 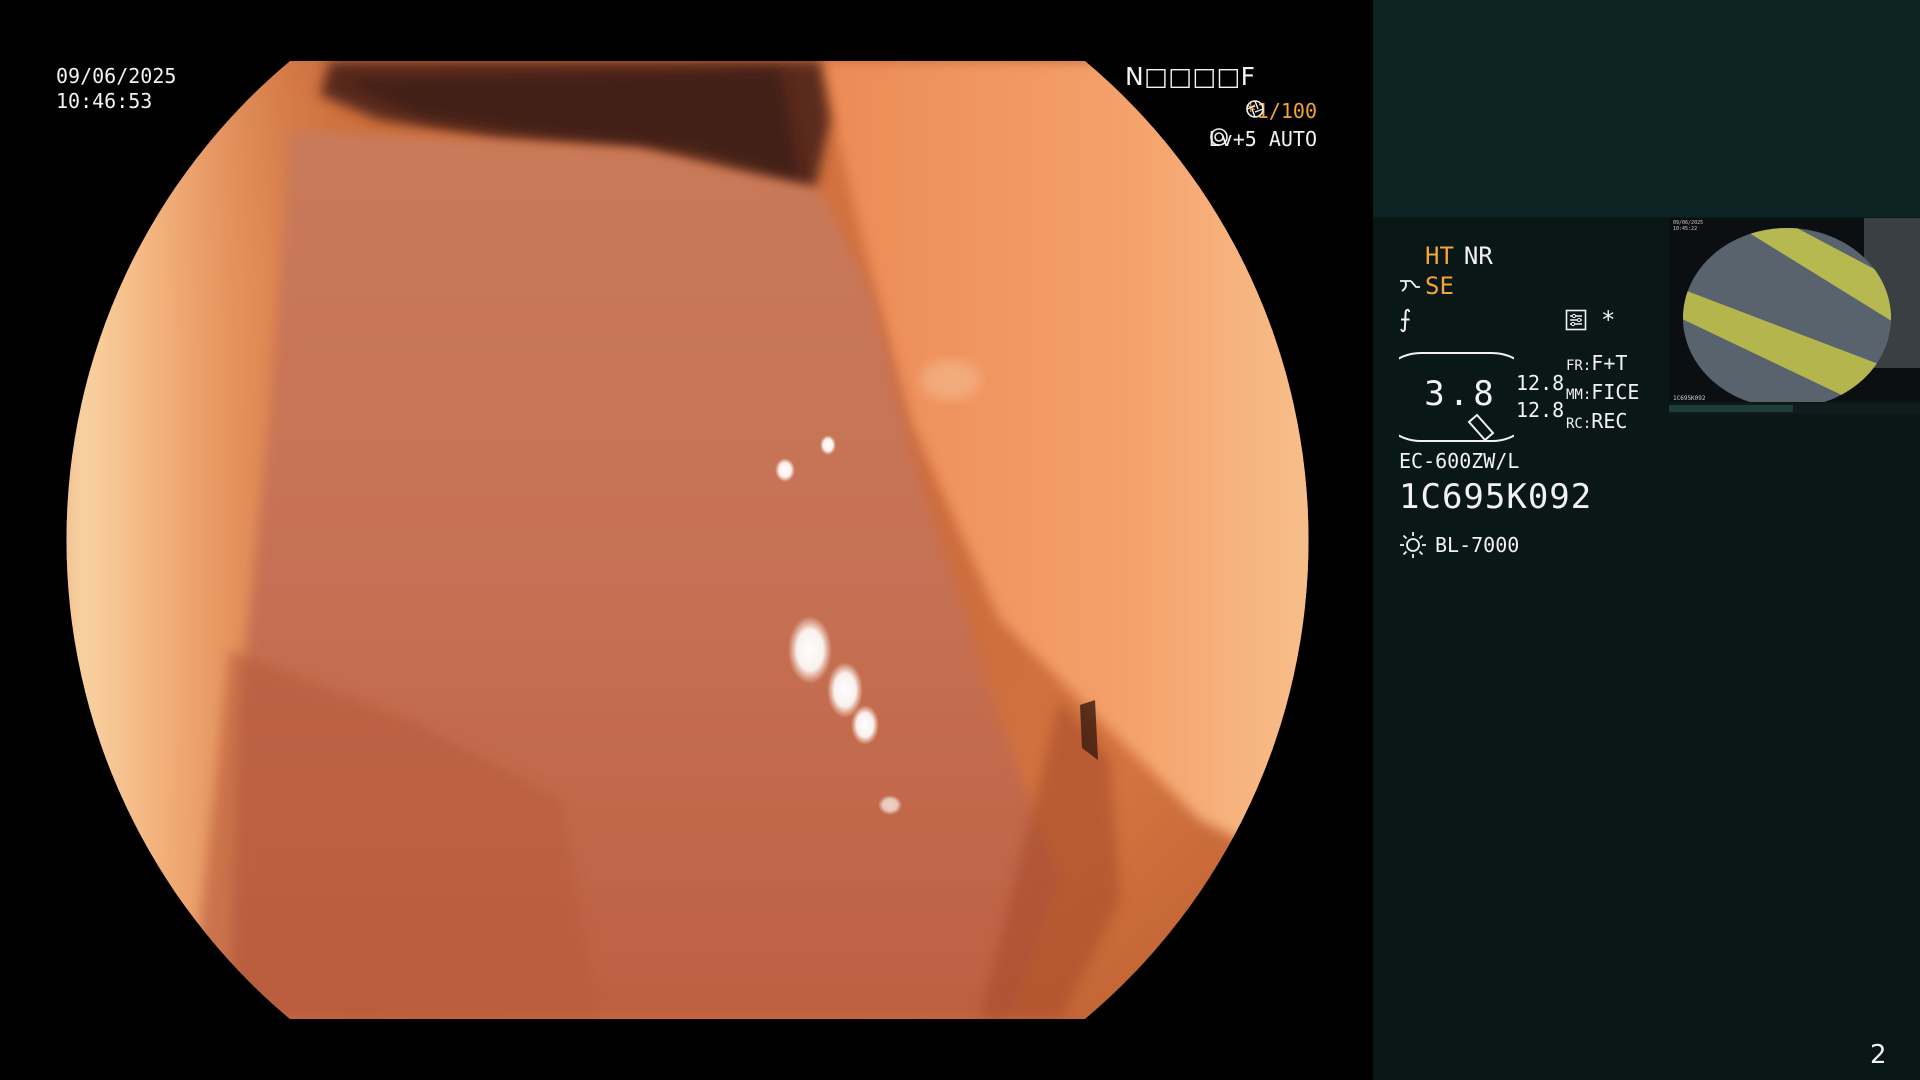 What do you see at coordinates (1609, 363) in the screenshot?
I see `mode-value: F+T` at bounding box center [1609, 363].